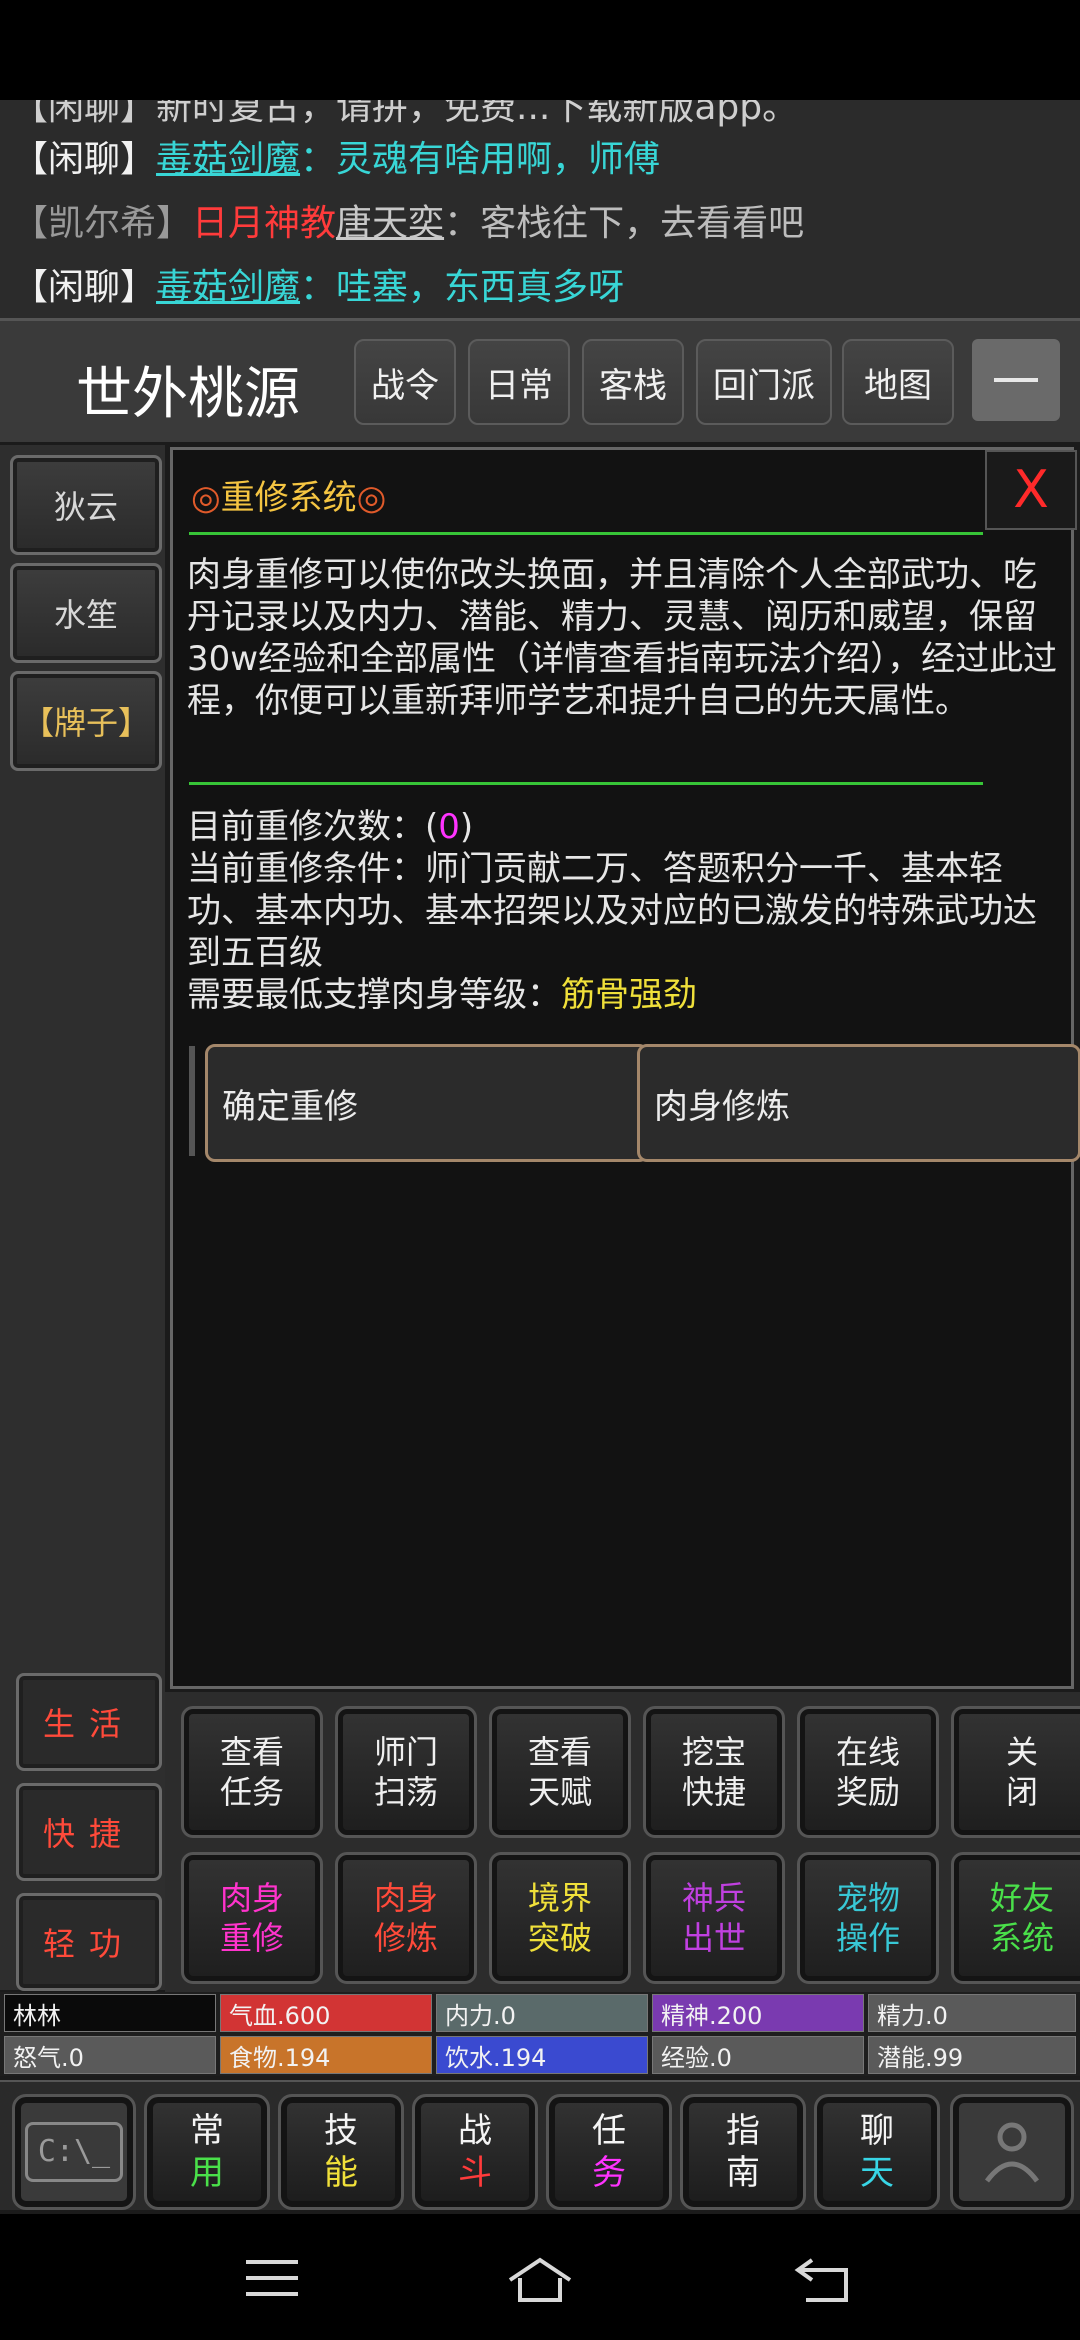 The width and height of the screenshot is (1080, 2340). Describe the element at coordinates (110, 2013) in the screenshot. I see `player-name: 林林` at that location.